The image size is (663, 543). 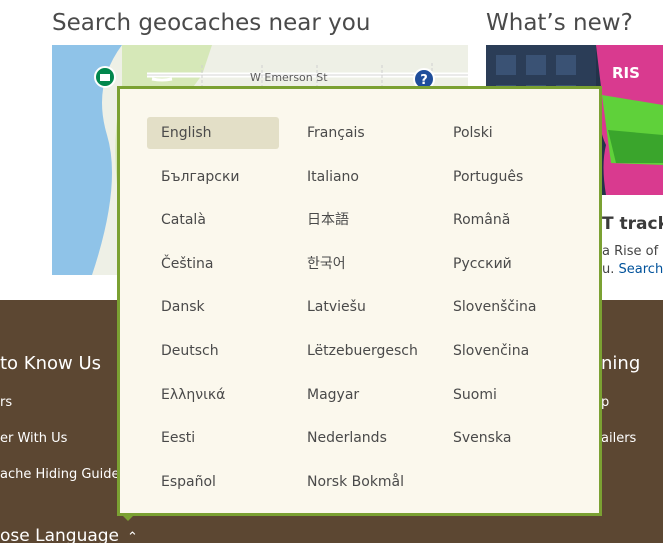 What do you see at coordinates (213, 220) in the screenshot?
I see `language-option: Català` at bounding box center [213, 220].